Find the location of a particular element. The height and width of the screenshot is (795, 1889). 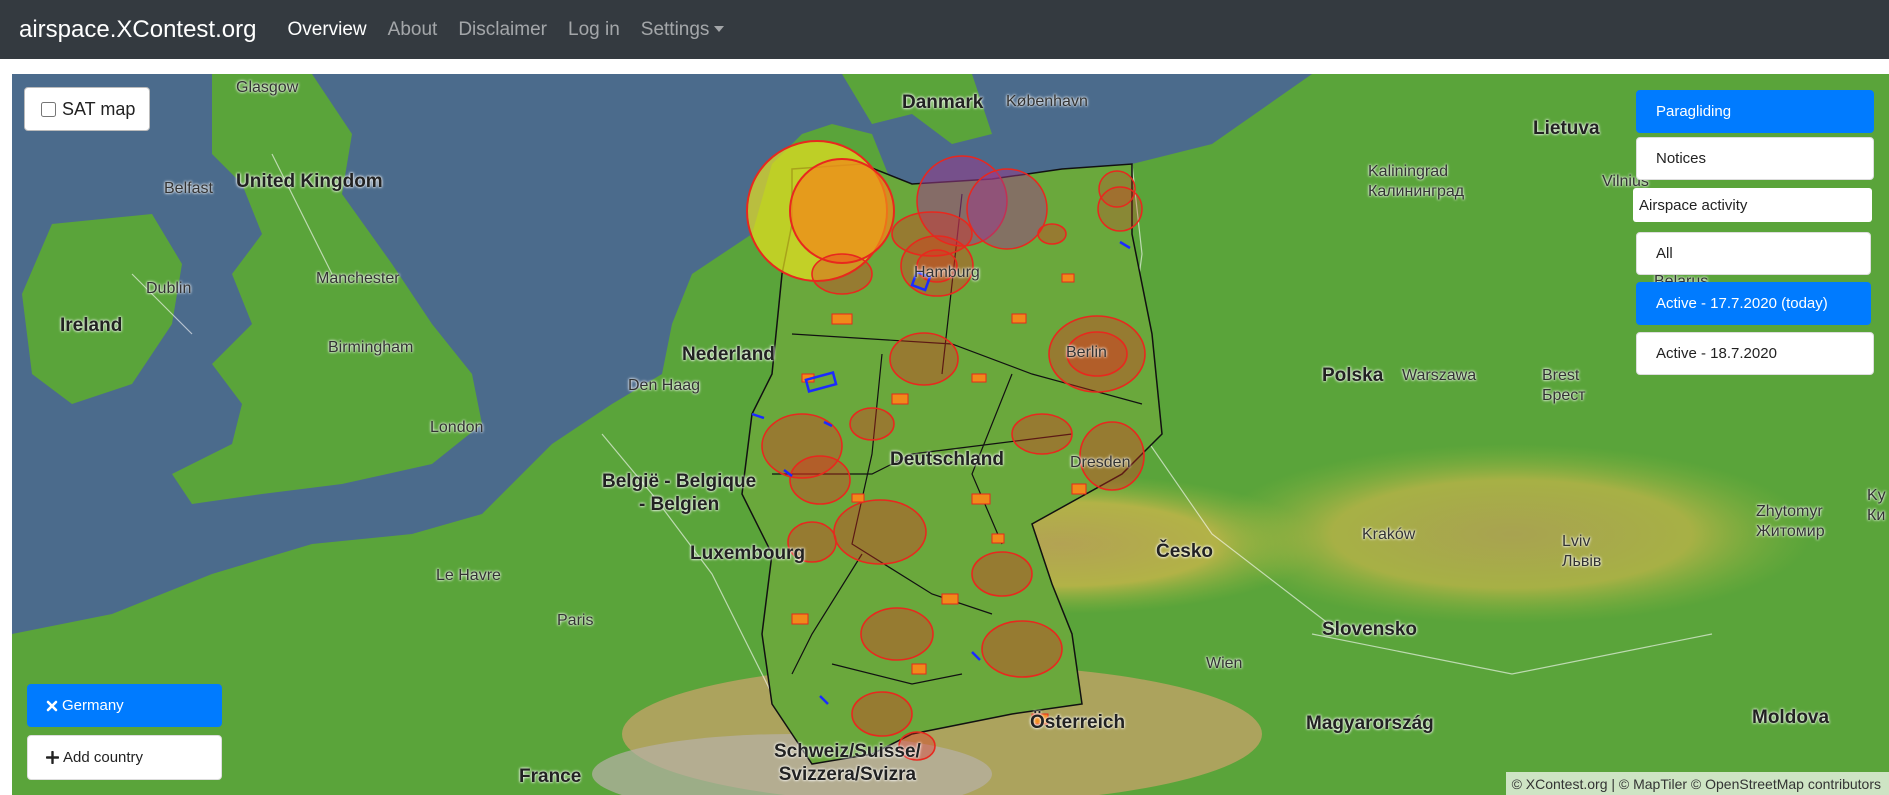

map-label-brest-line1: Brest is located at coordinates (1561, 375).